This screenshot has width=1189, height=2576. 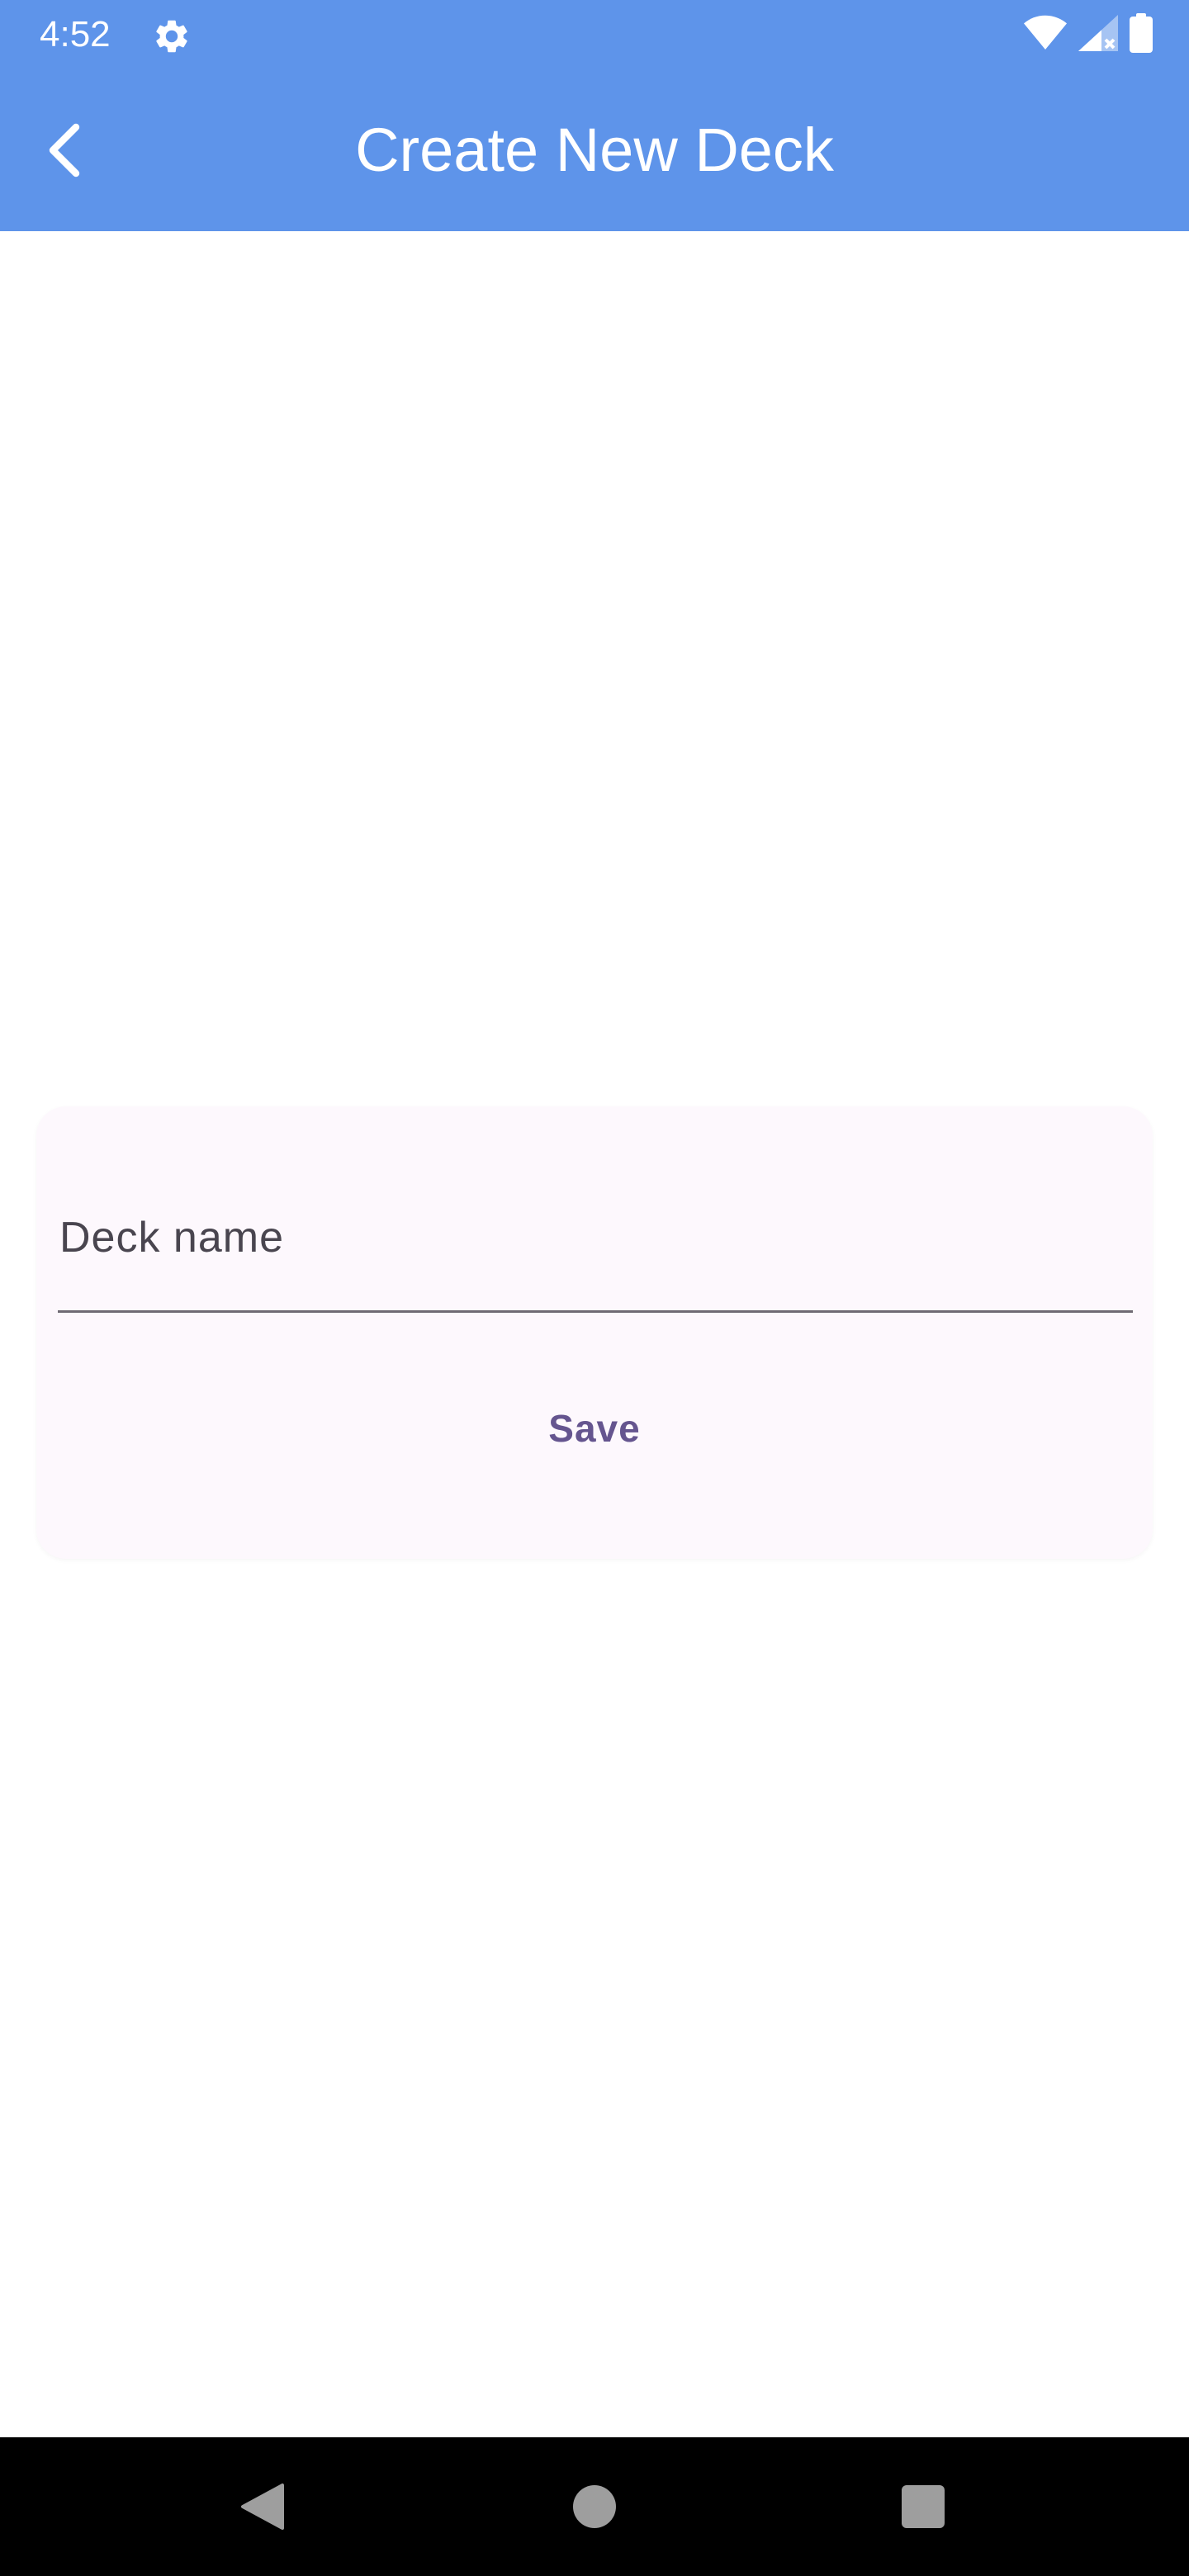 What do you see at coordinates (594, 1428) in the screenshot?
I see `save-button: Save` at bounding box center [594, 1428].